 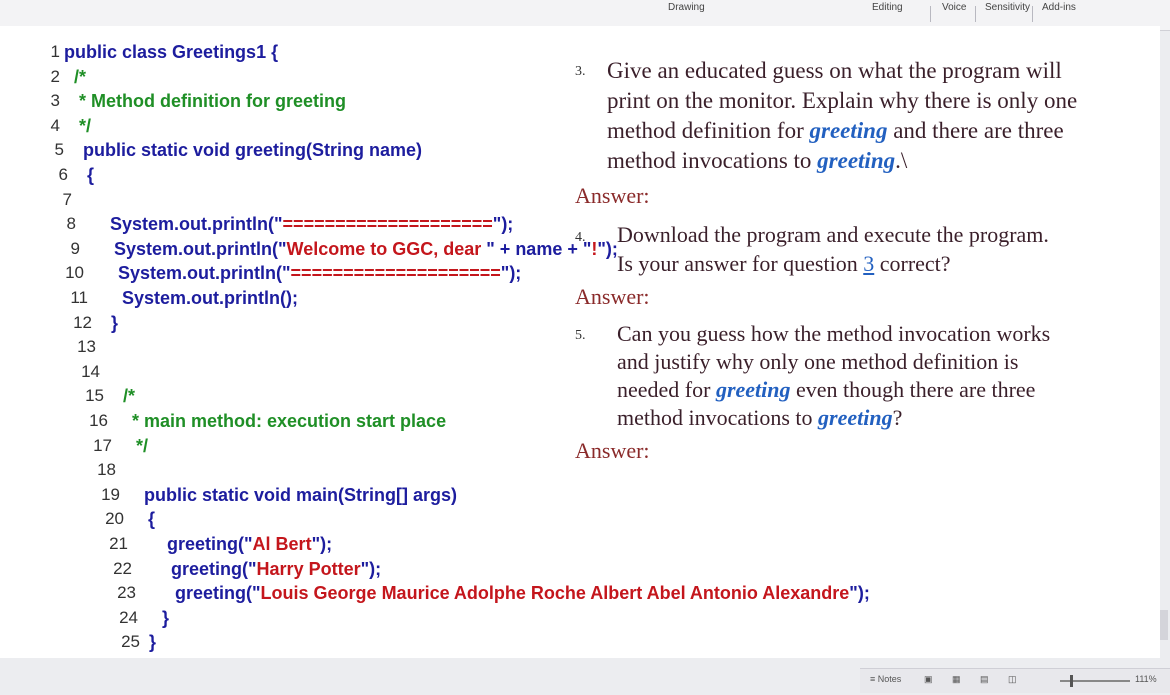 I want to click on code-token: public class Greetings1 {, so click(x=171, y=52).